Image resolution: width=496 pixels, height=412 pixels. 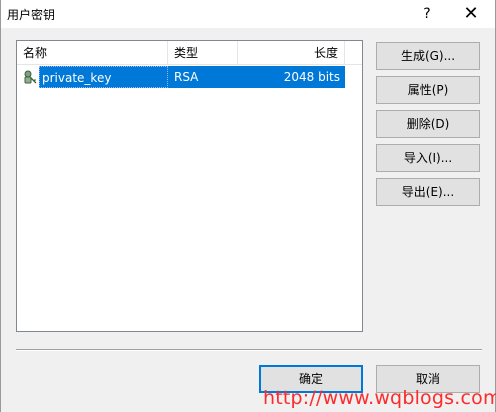 I want to click on column-header-length: 长度, so click(x=291, y=53).